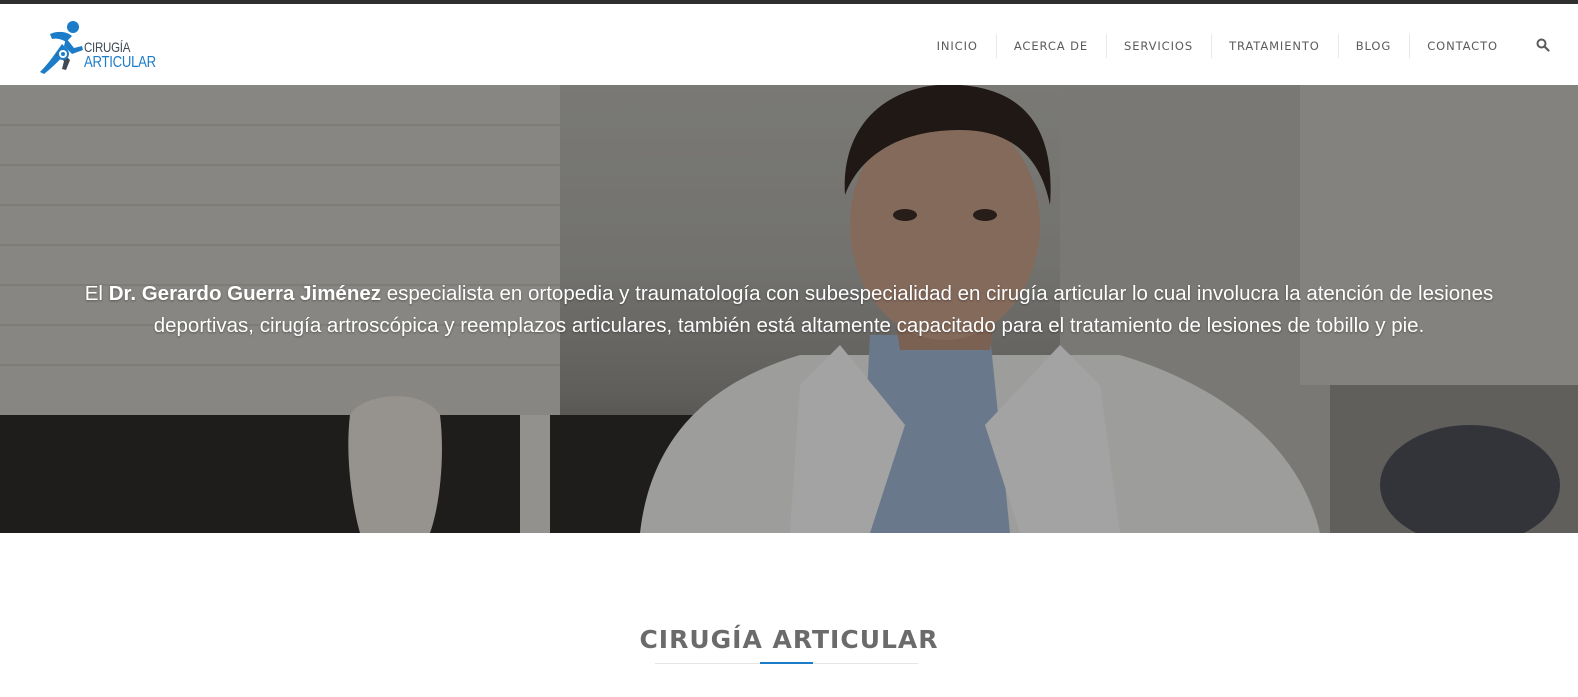 The image size is (1578, 697). Describe the element at coordinates (61, 47) in the screenshot. I see `runner-logo-icon` at that location.